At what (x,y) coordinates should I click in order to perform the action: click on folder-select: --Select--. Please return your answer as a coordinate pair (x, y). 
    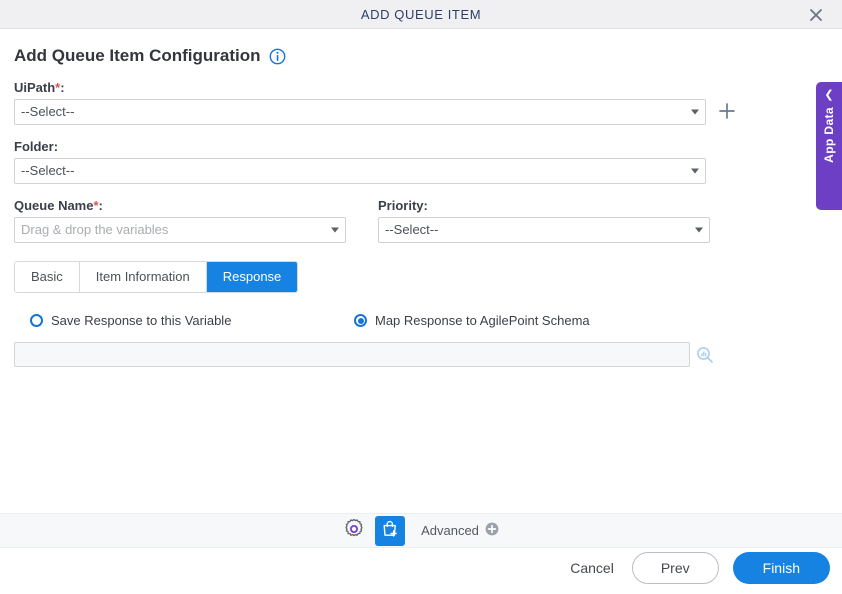
    Looking at the image, I should click on (360, 171).